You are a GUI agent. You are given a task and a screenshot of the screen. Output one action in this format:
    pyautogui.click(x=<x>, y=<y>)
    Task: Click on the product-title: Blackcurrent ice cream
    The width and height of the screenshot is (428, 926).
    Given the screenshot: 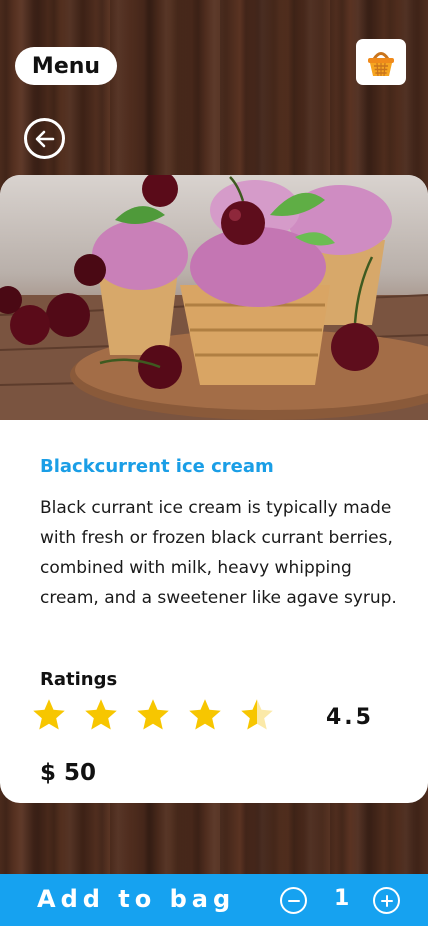 What is the action you would take?
    pyautogui.click(x=157, y=466)
    